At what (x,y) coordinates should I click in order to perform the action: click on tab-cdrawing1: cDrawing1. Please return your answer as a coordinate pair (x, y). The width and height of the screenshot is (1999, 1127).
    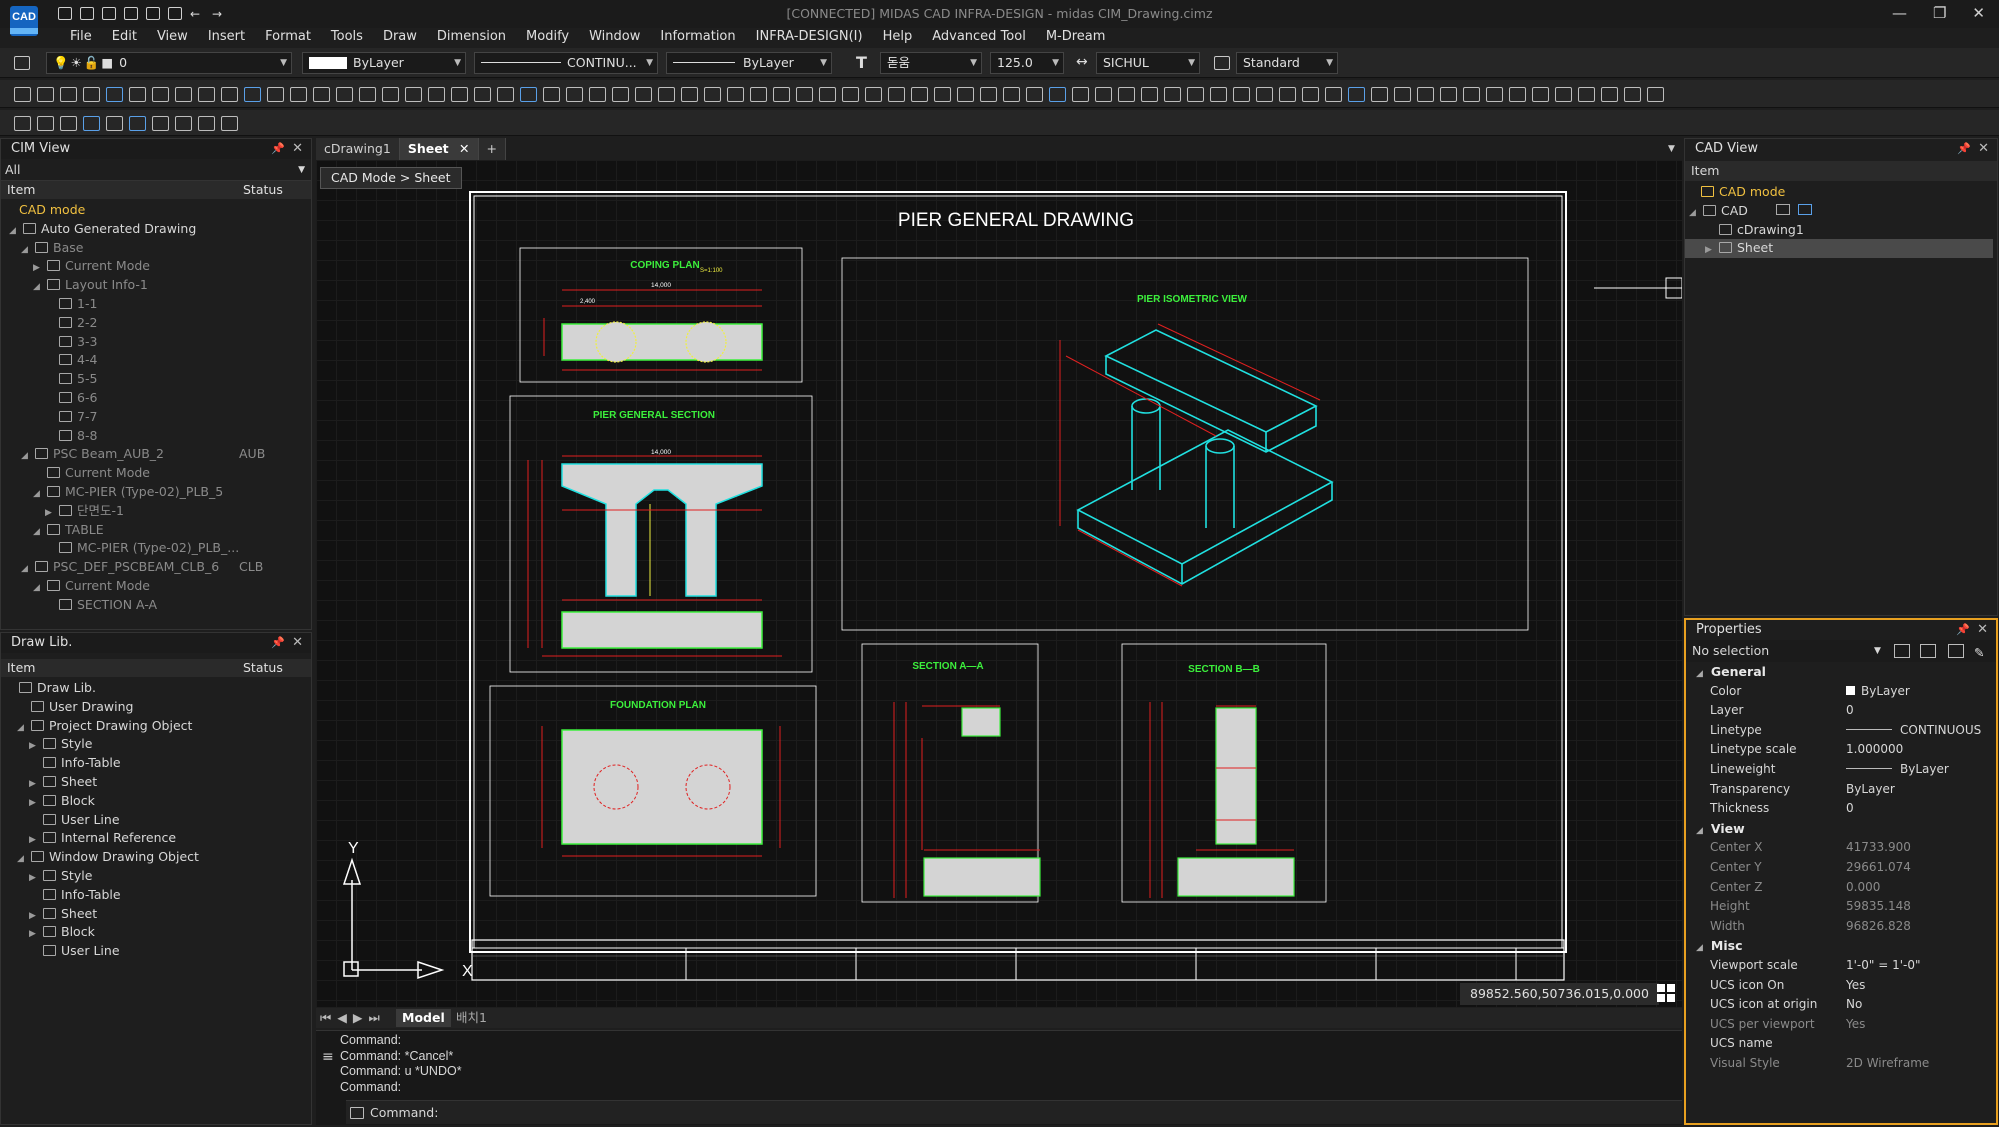
    Looking at the image, I should click on (358, 149).